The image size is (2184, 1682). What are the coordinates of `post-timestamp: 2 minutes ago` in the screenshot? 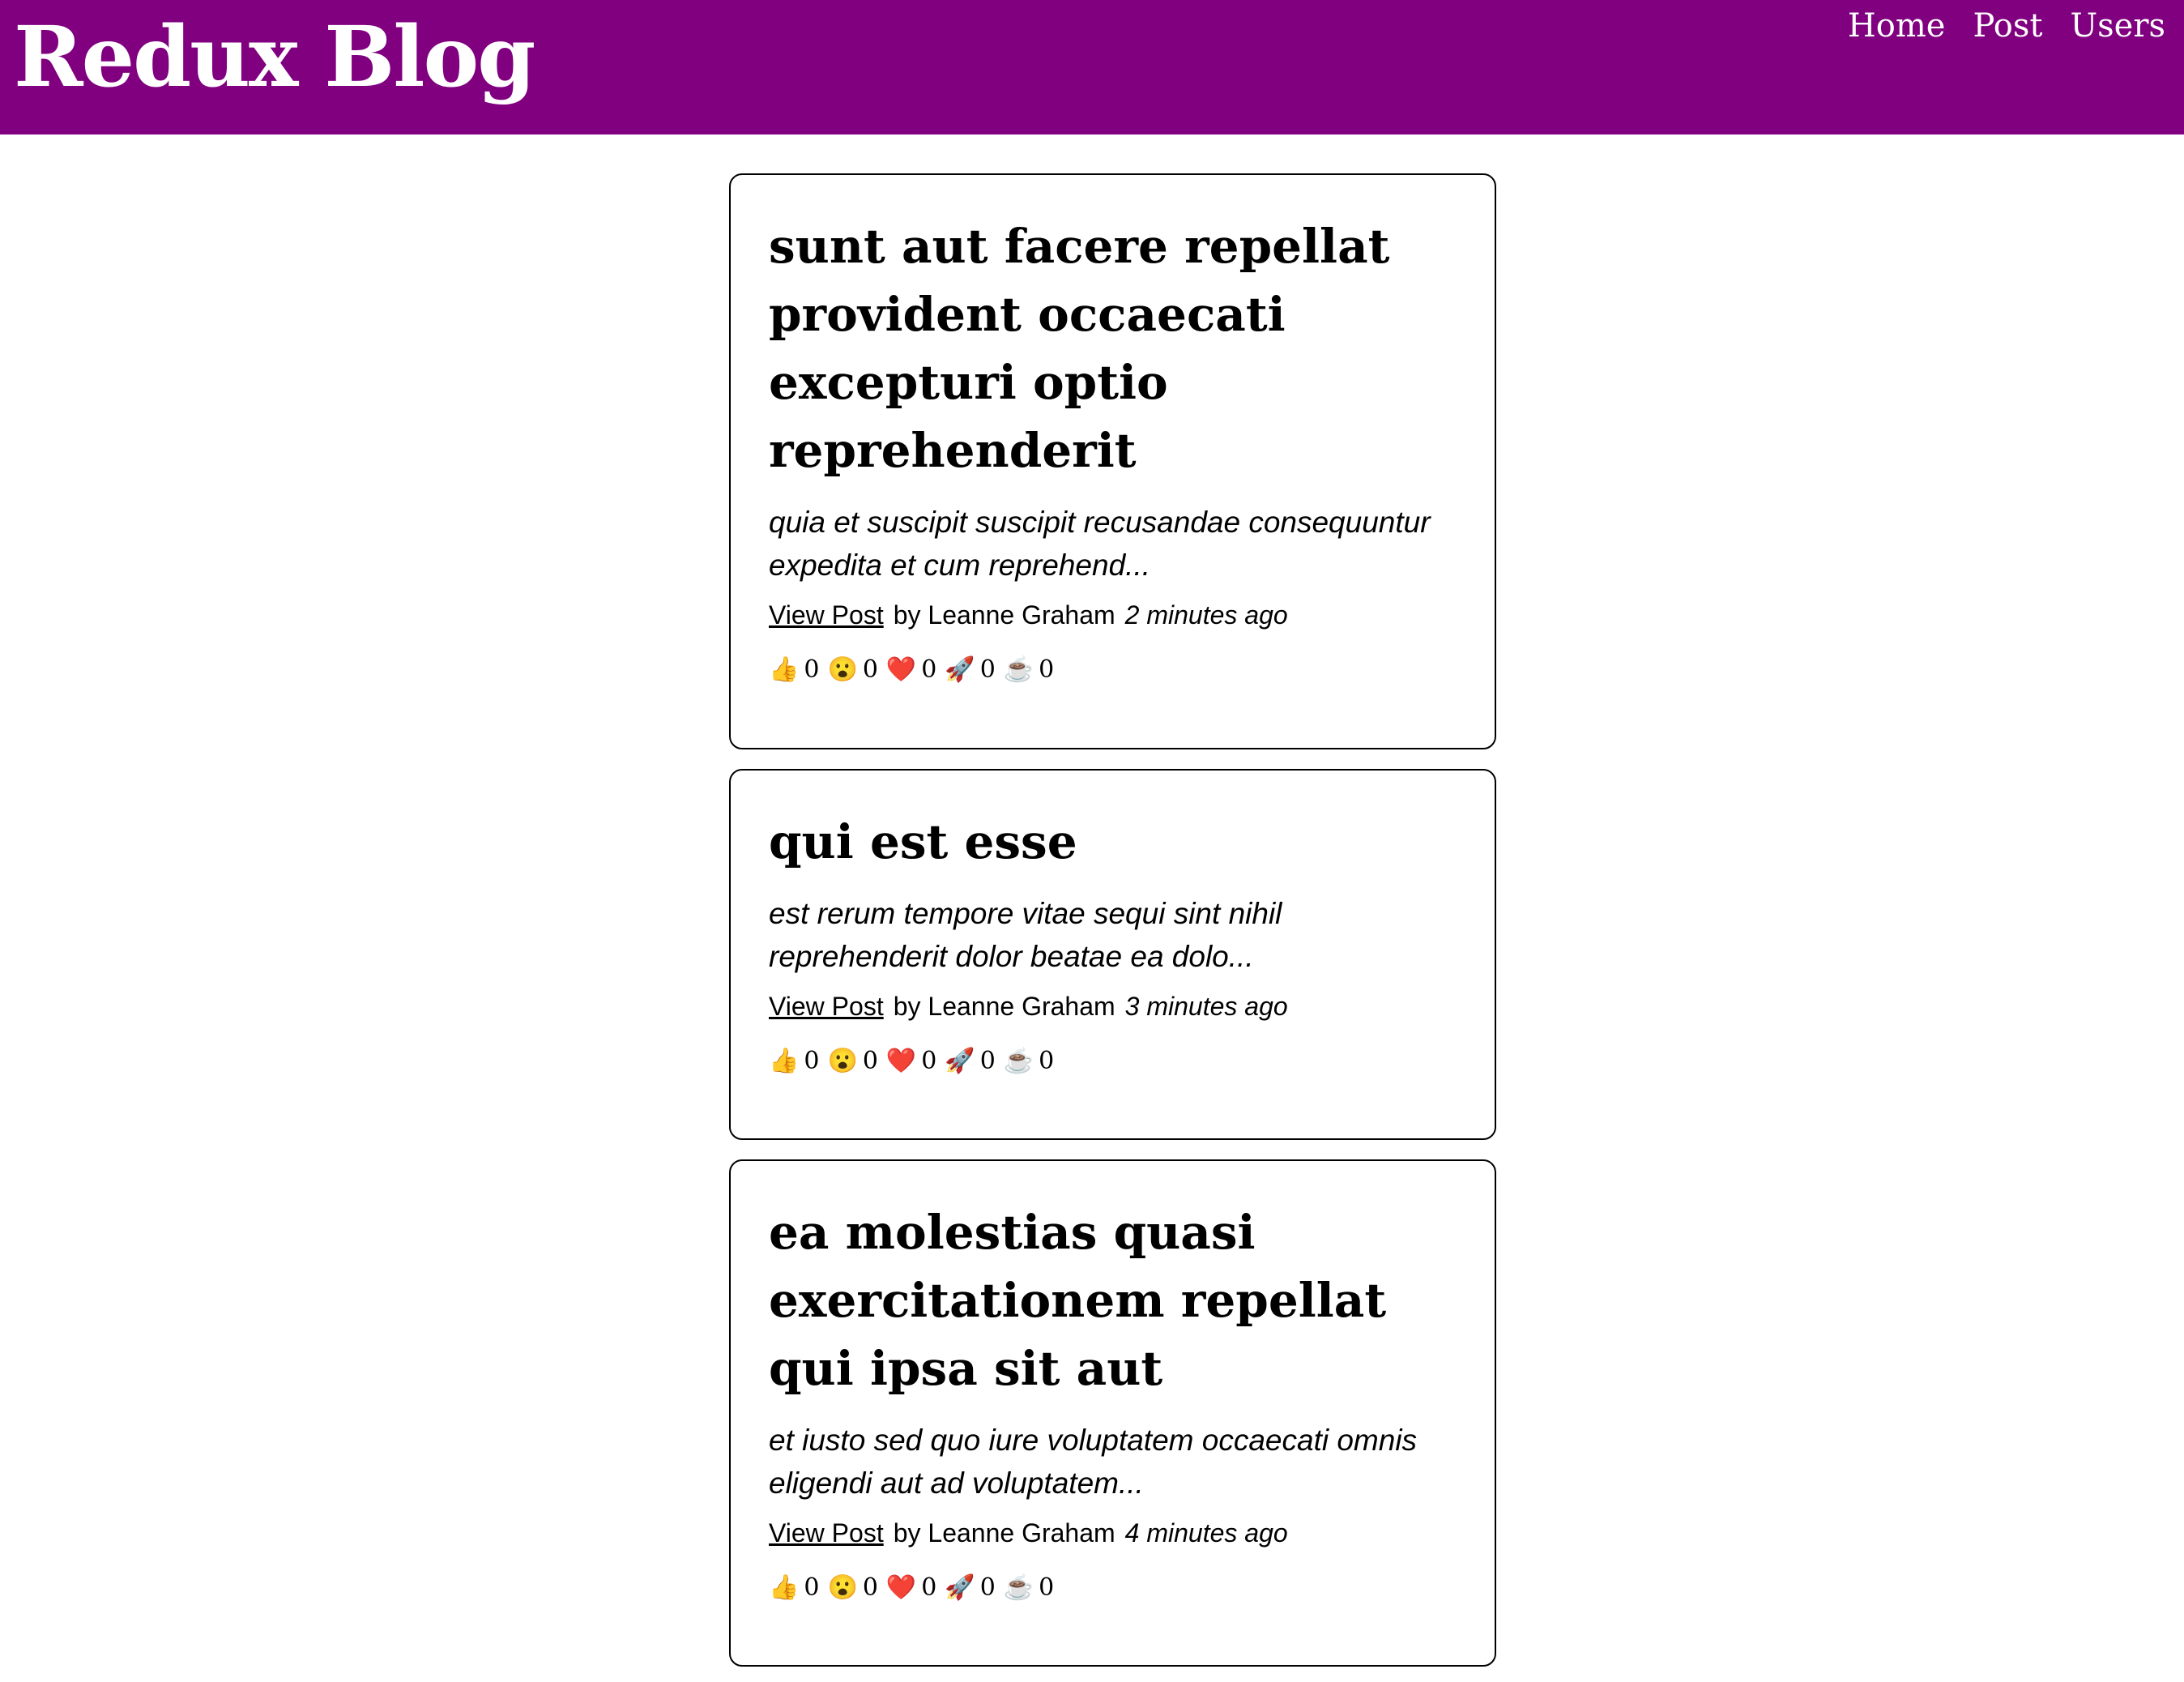 It's located at (1206, 615).